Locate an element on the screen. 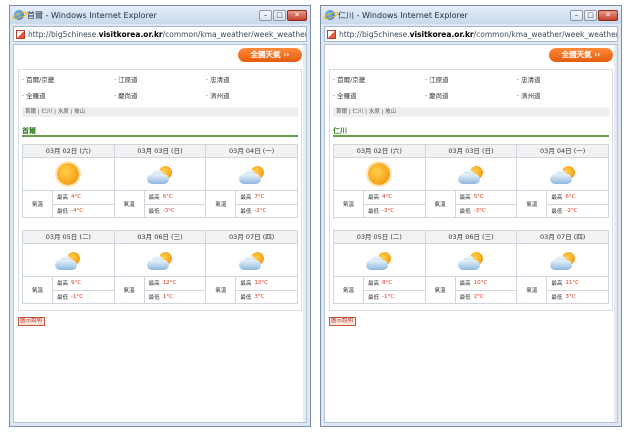  temperature-cell: 氣溫 最高 6°C 最低 -2°C is located at coordinates (563, 204).